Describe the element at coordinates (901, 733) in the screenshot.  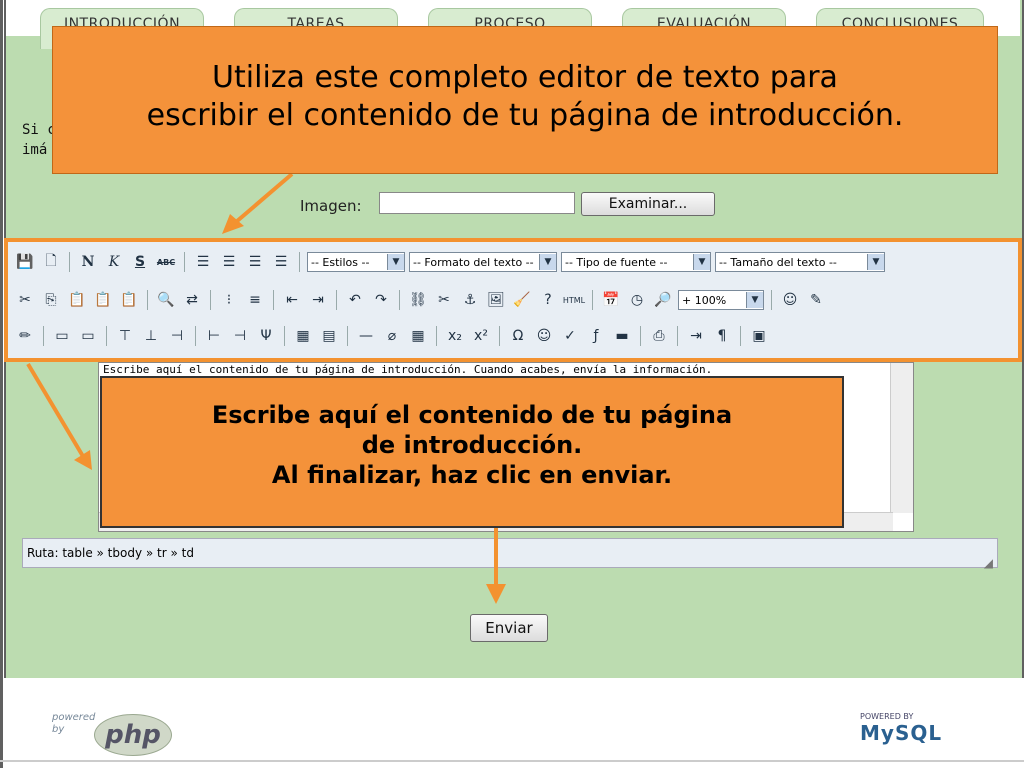
I see `mysql-wordmark: MySQL` at that location.